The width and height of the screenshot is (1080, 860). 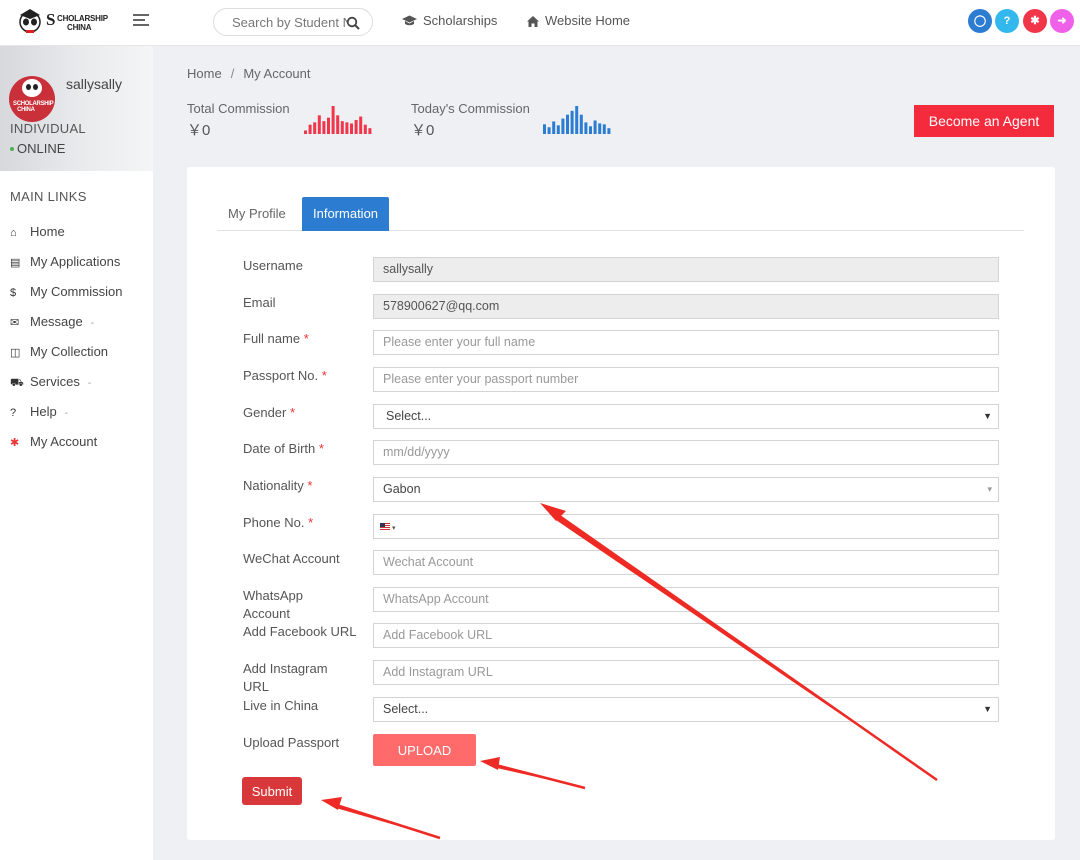 What do you see at coordinates (1062, 21) in the screenshot?
I see `logout-icon: ➜` at bounding box center [1062, 21].